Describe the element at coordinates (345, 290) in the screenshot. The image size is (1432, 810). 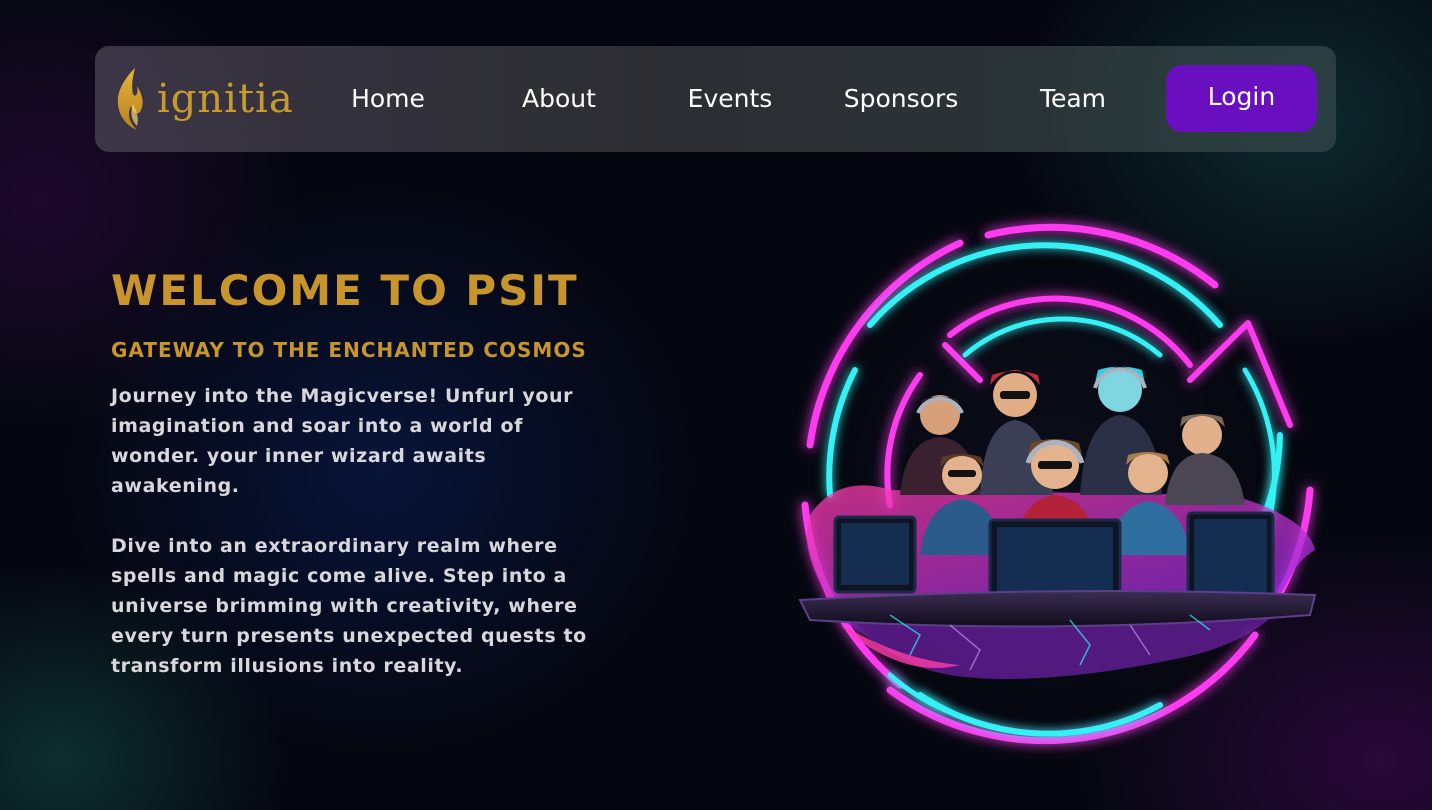
I see `hero-title: WELCOME TO PSIT` at that location.